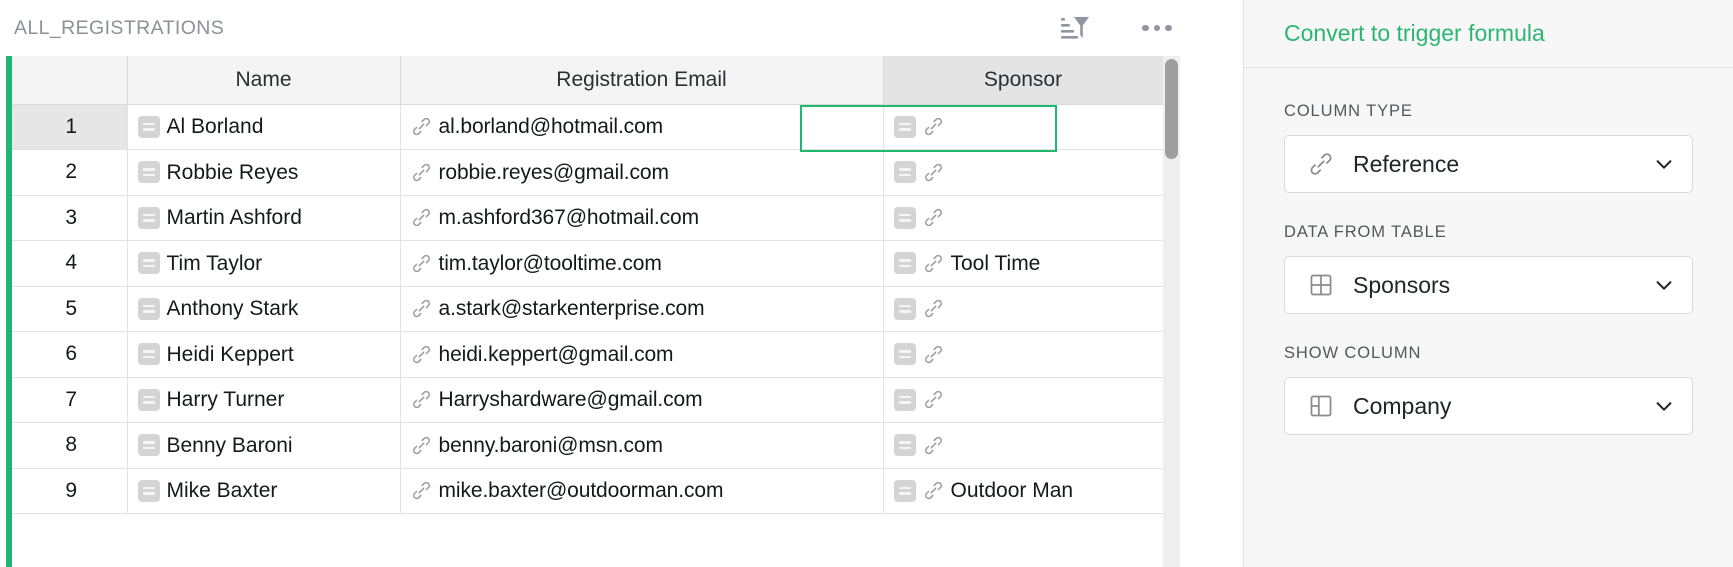 This screenshot has height=567, width=1733. I want to click on cell-name: Mike Baxter, so click(264, 491).